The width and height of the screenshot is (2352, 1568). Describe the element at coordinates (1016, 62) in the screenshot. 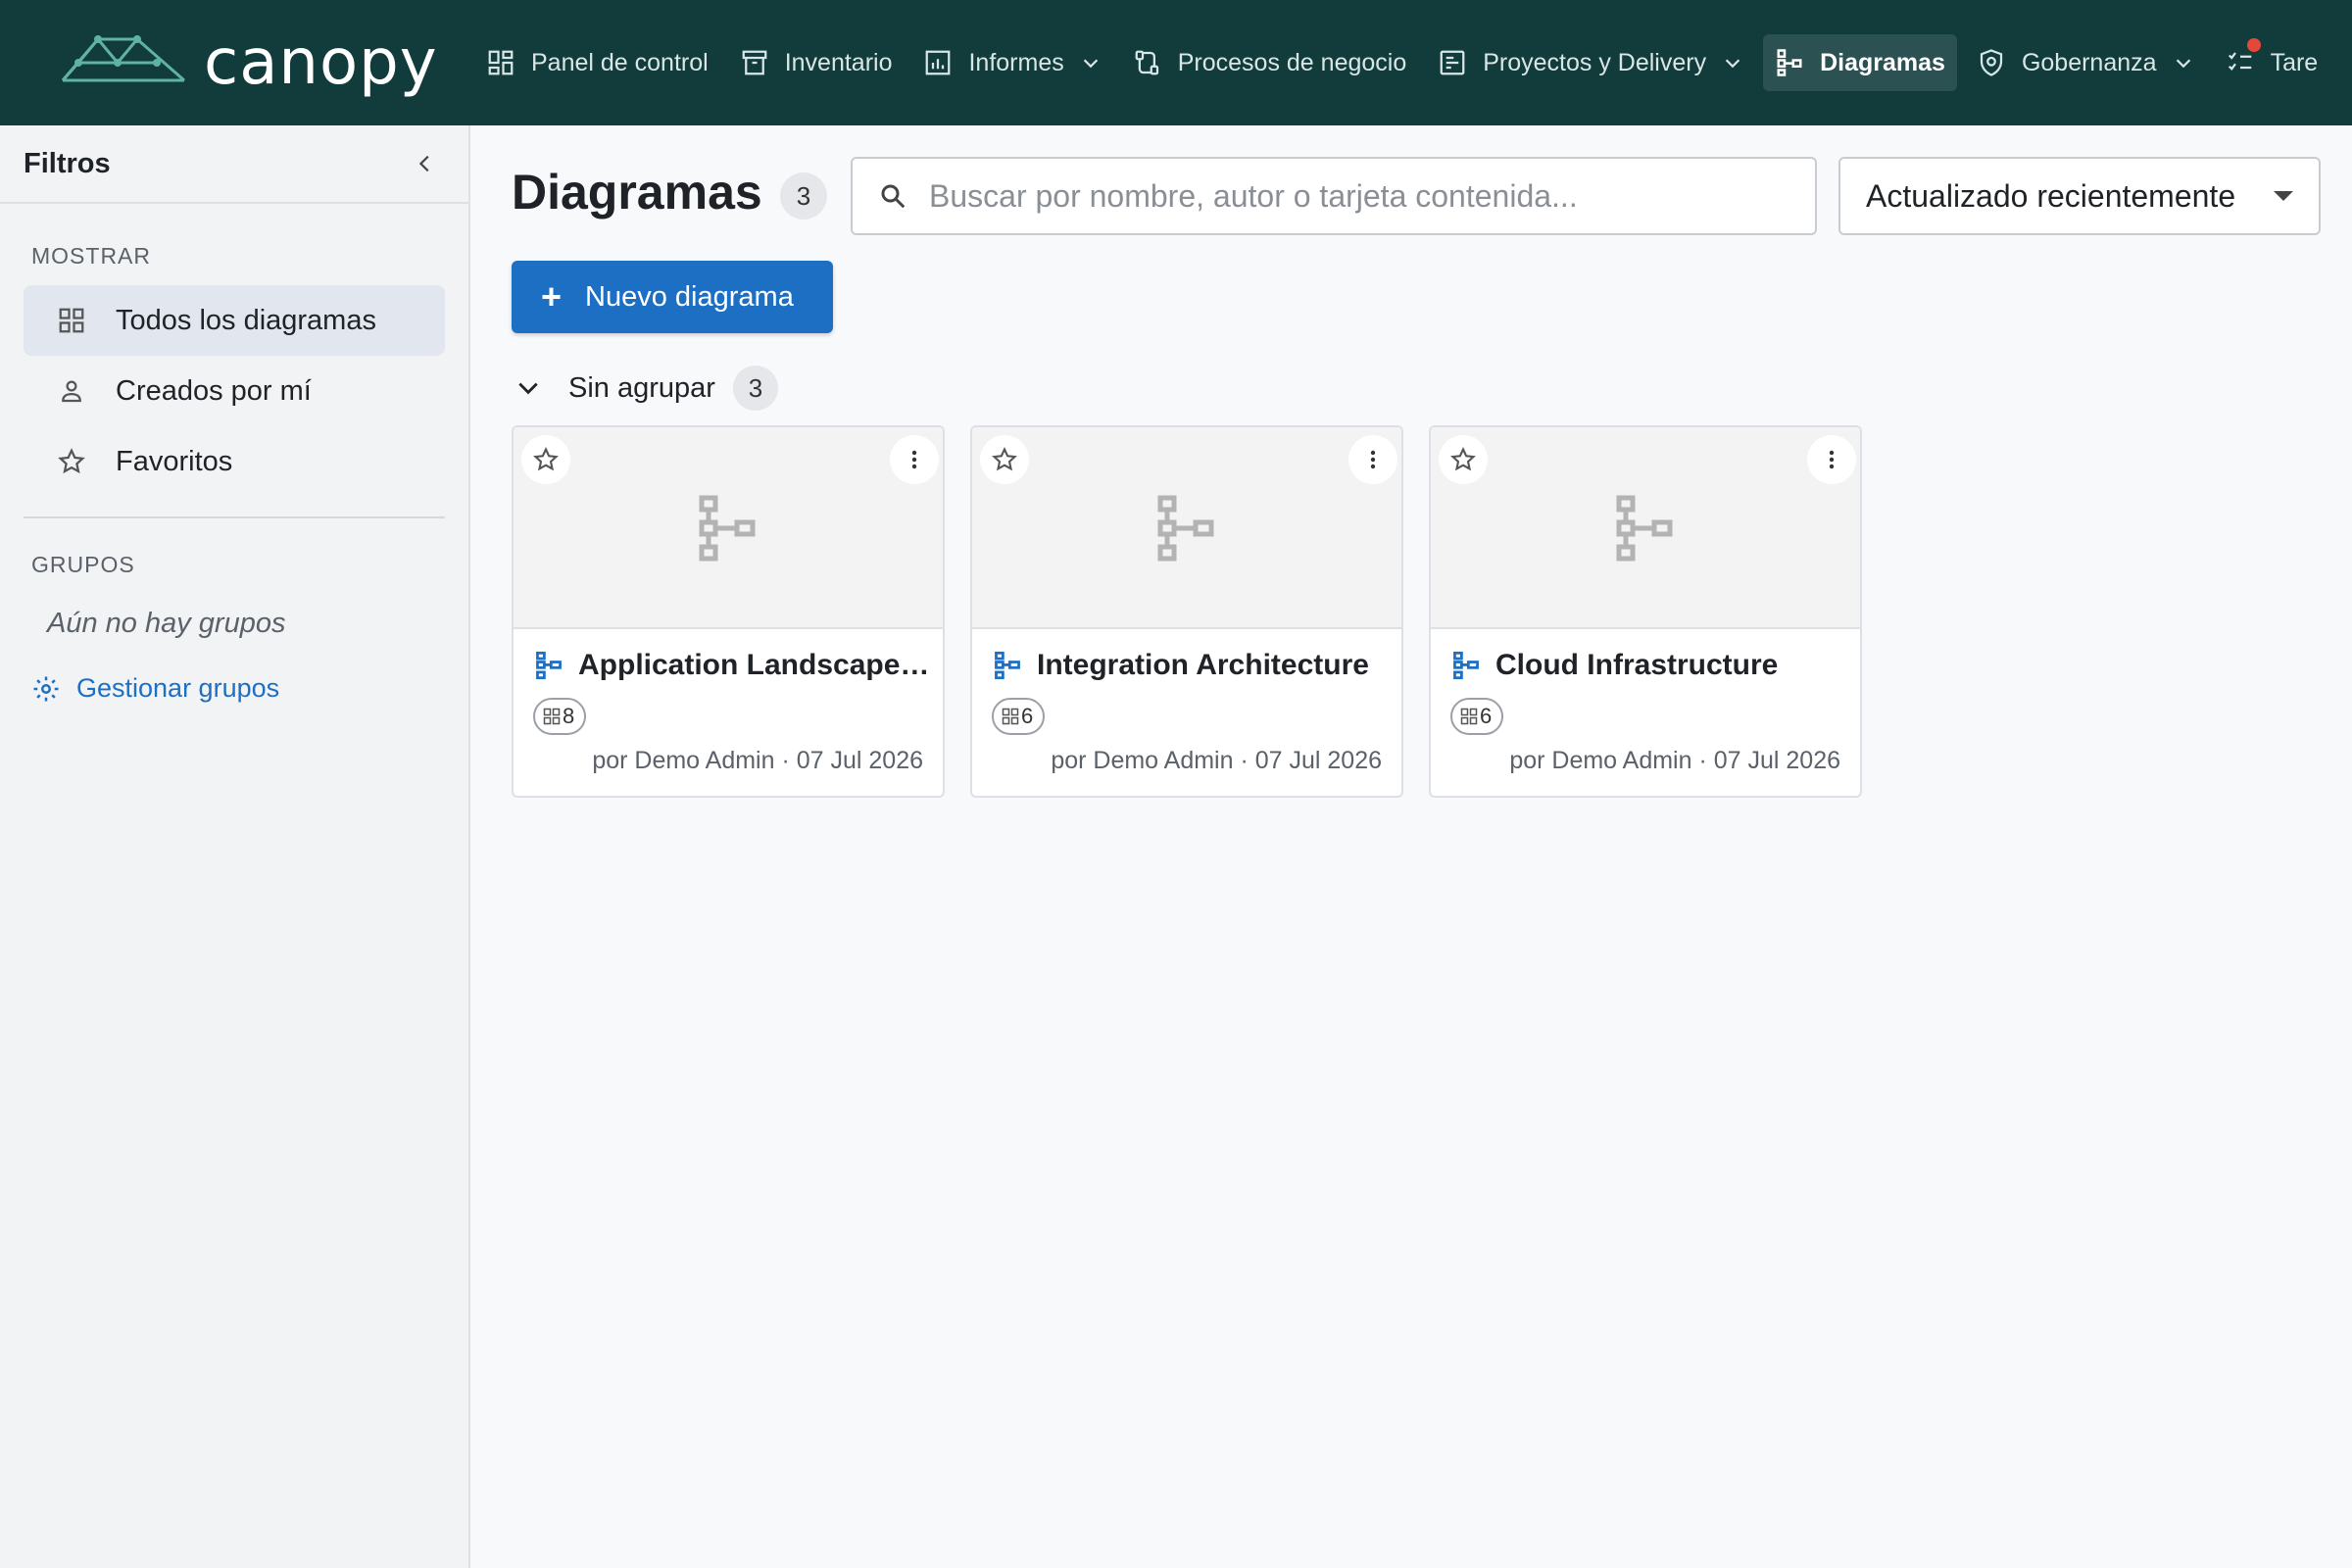

I see `nav-label: Informes` at that location.